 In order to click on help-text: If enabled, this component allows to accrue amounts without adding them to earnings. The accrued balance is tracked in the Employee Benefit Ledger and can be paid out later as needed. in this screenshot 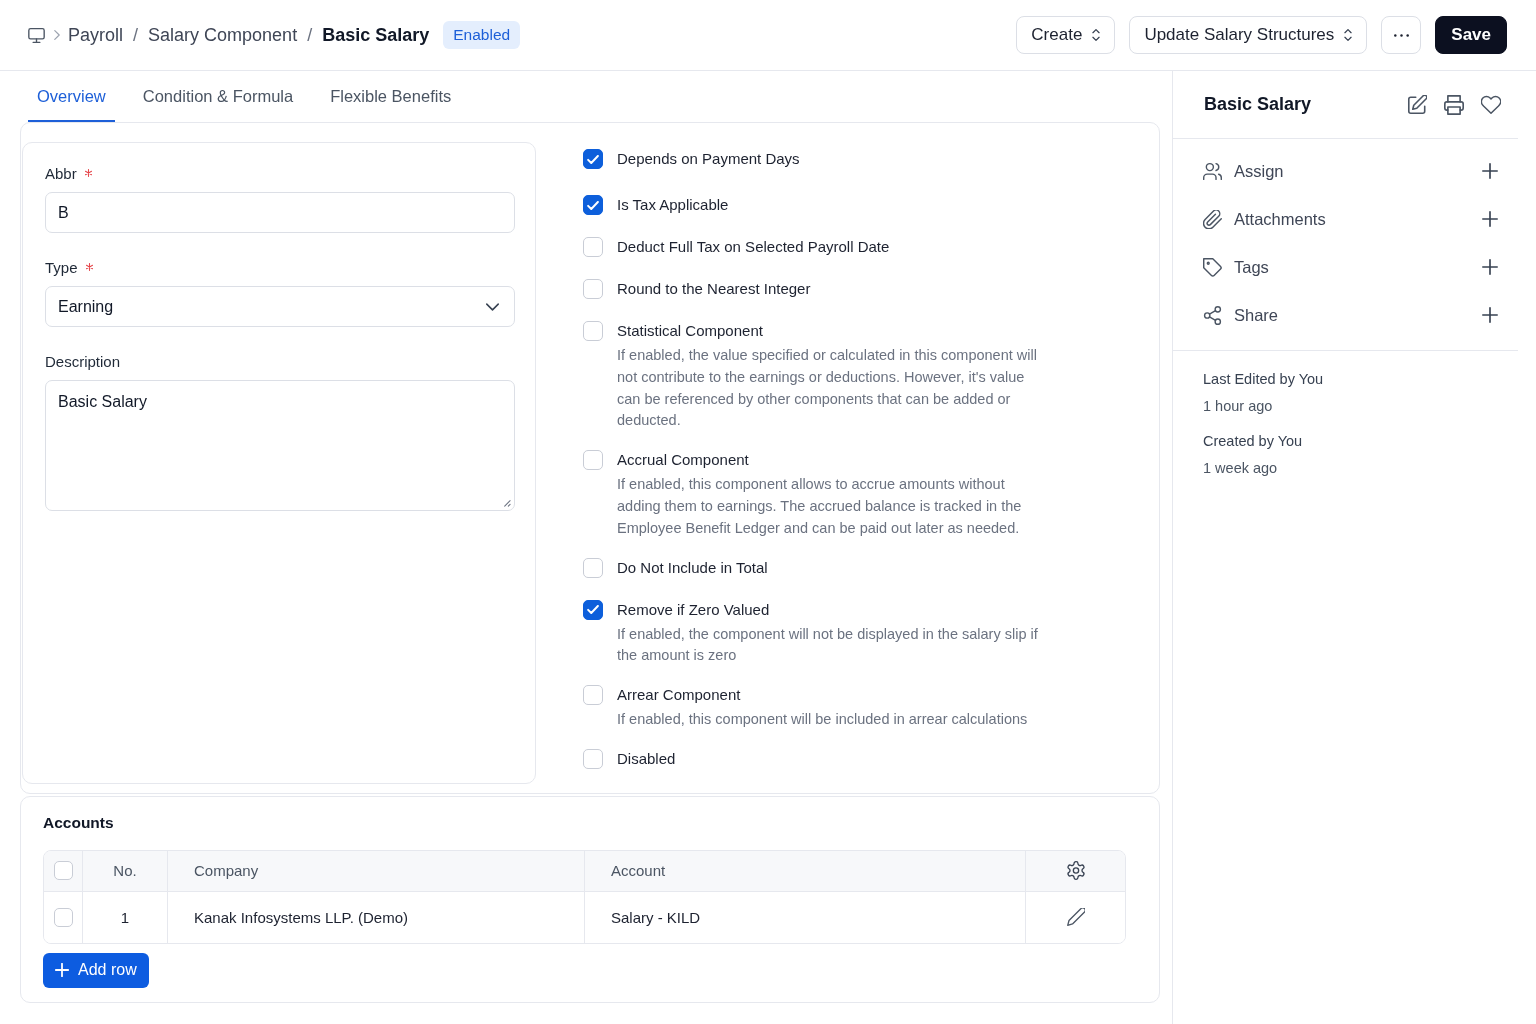, I will do `click(820, 506)`.